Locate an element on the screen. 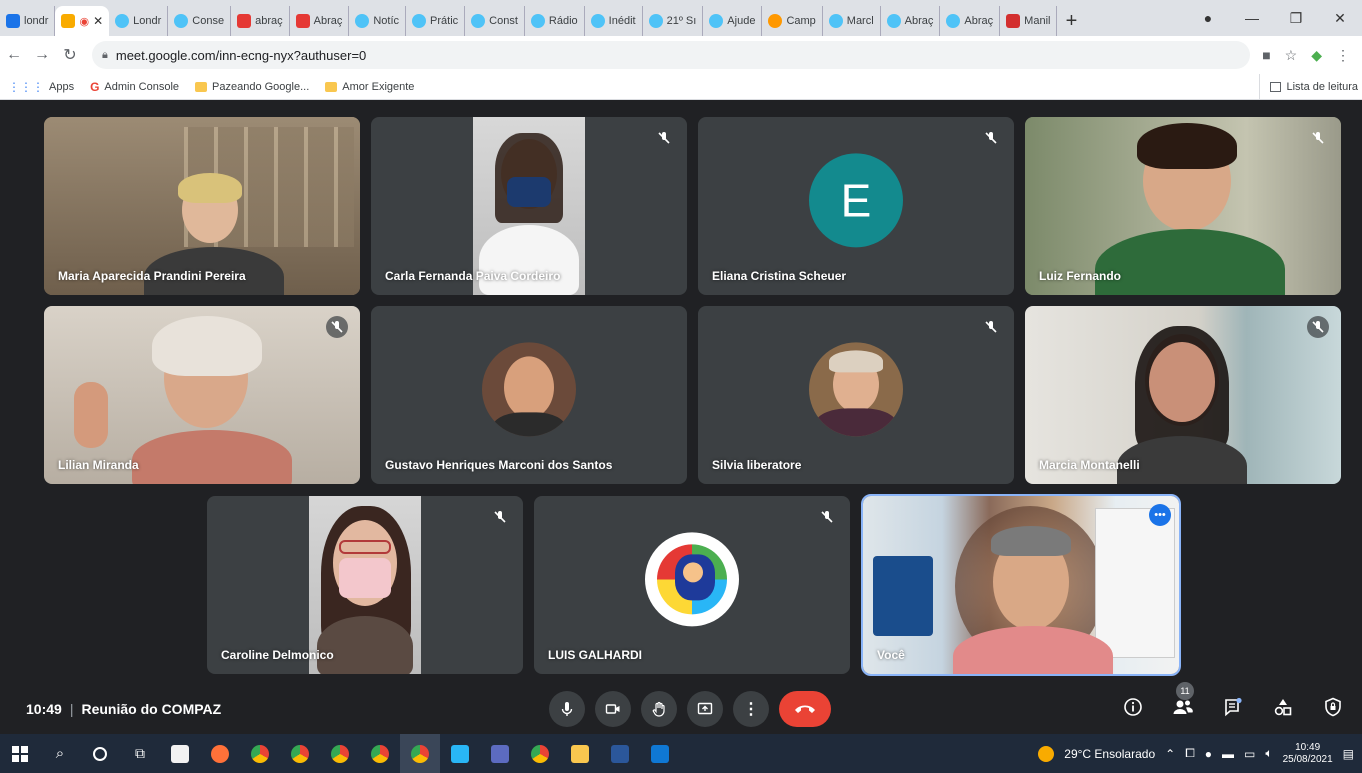  notifications-icon: ▤ is located at coordinates (1348, 754).